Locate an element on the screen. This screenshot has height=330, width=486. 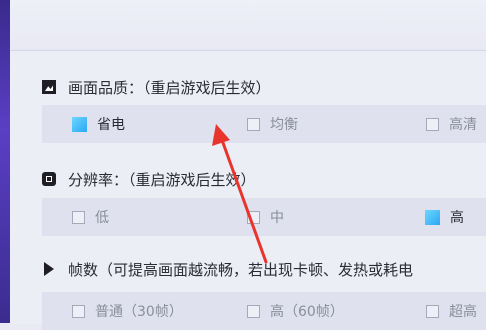
option-label: 低 is located at coordinates (102, 218).